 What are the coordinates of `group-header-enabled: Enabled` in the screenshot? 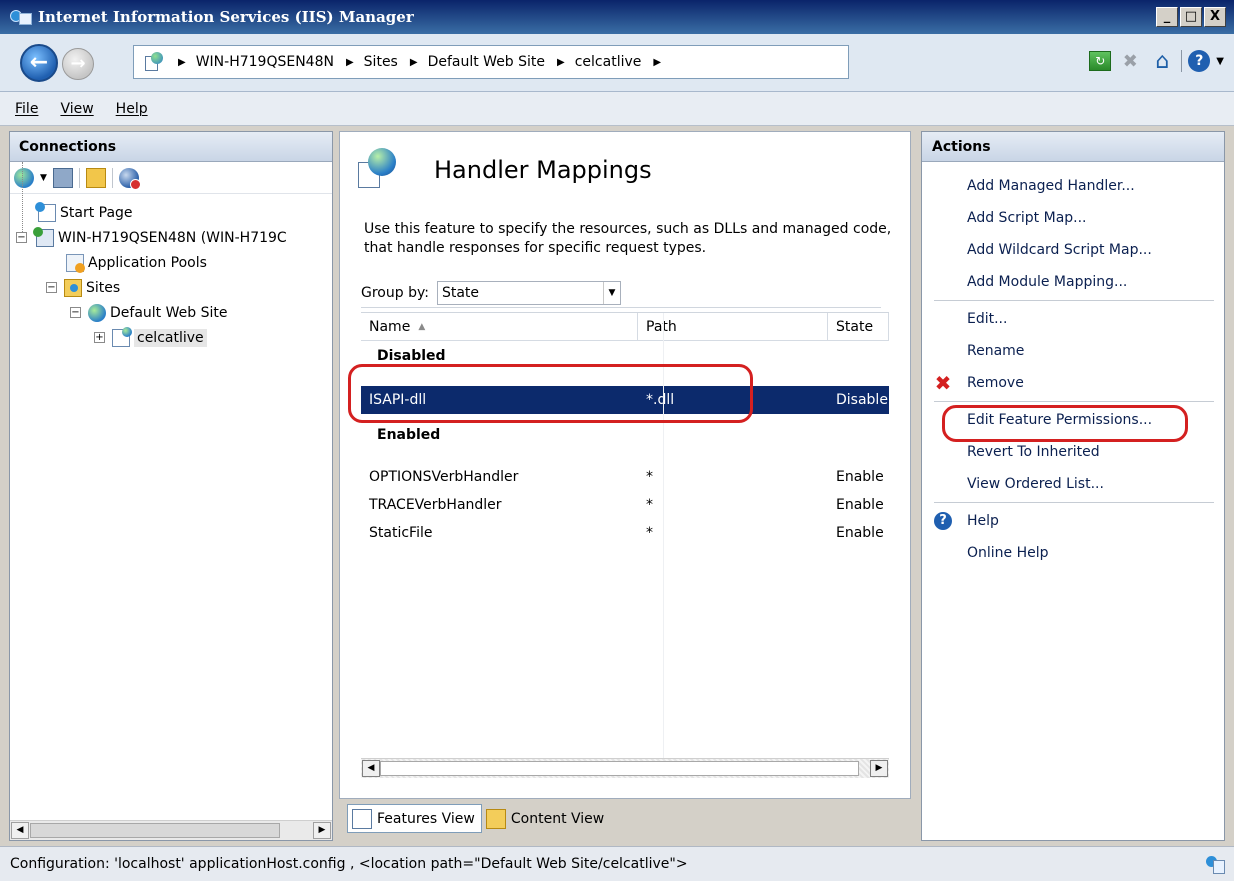 It's located at (409, 434).